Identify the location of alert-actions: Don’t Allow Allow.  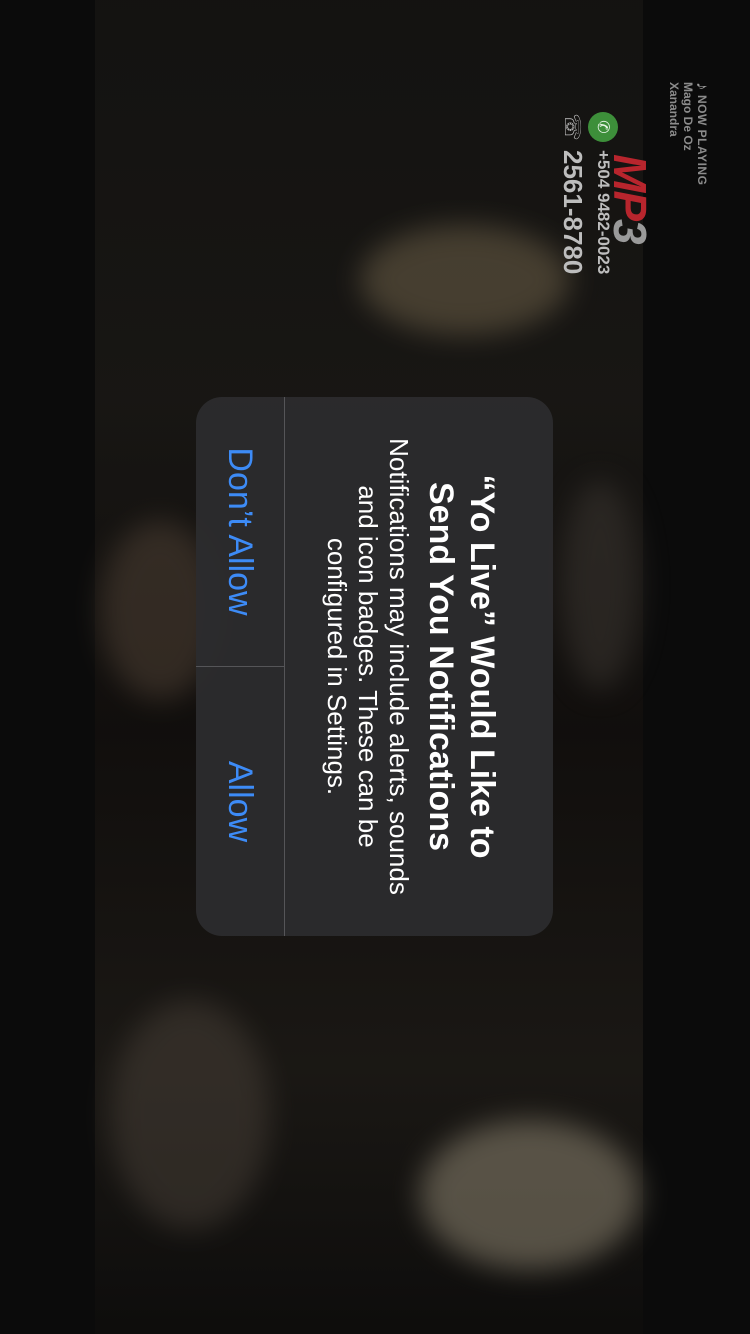
(240, 666).